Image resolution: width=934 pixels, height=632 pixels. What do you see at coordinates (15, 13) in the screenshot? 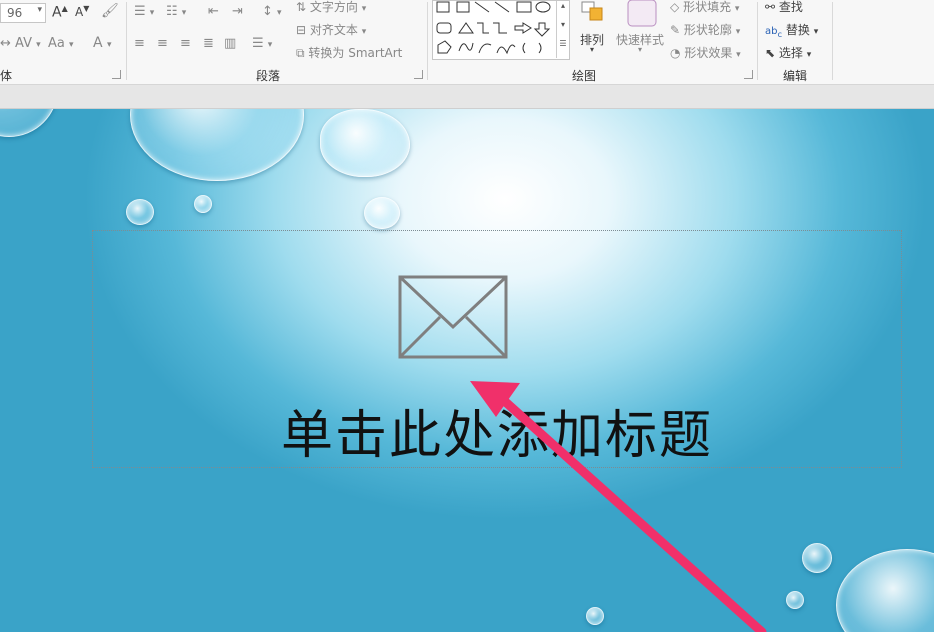
I see `font-size-value: 96` at bounding box center [15, 13].